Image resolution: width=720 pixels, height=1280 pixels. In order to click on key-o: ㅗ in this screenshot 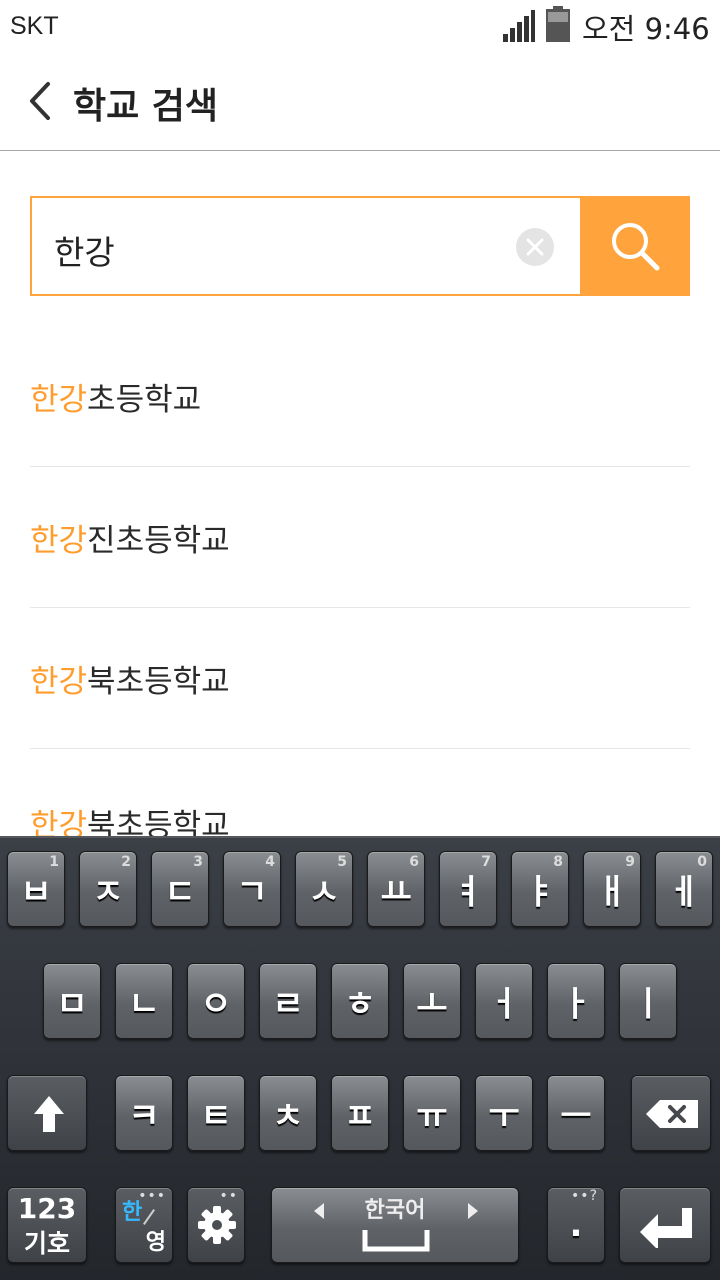, I will do `click(432, 1001)`.